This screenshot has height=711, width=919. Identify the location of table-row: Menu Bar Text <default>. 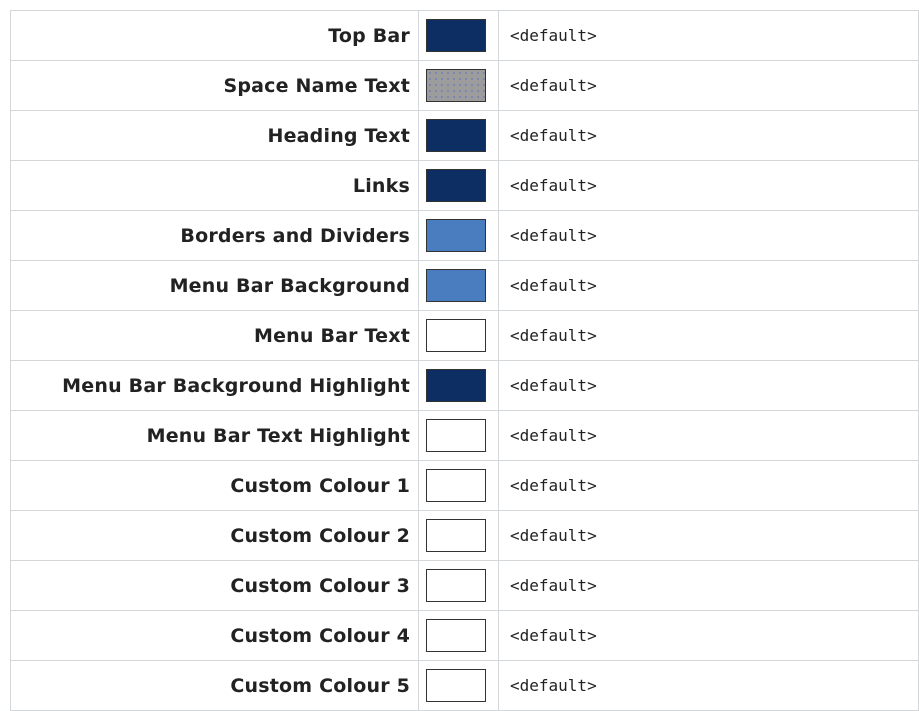
(464, 335).